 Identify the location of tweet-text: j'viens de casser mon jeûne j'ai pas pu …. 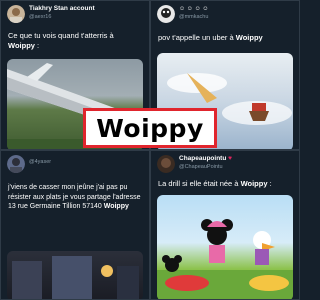
(76, 197).